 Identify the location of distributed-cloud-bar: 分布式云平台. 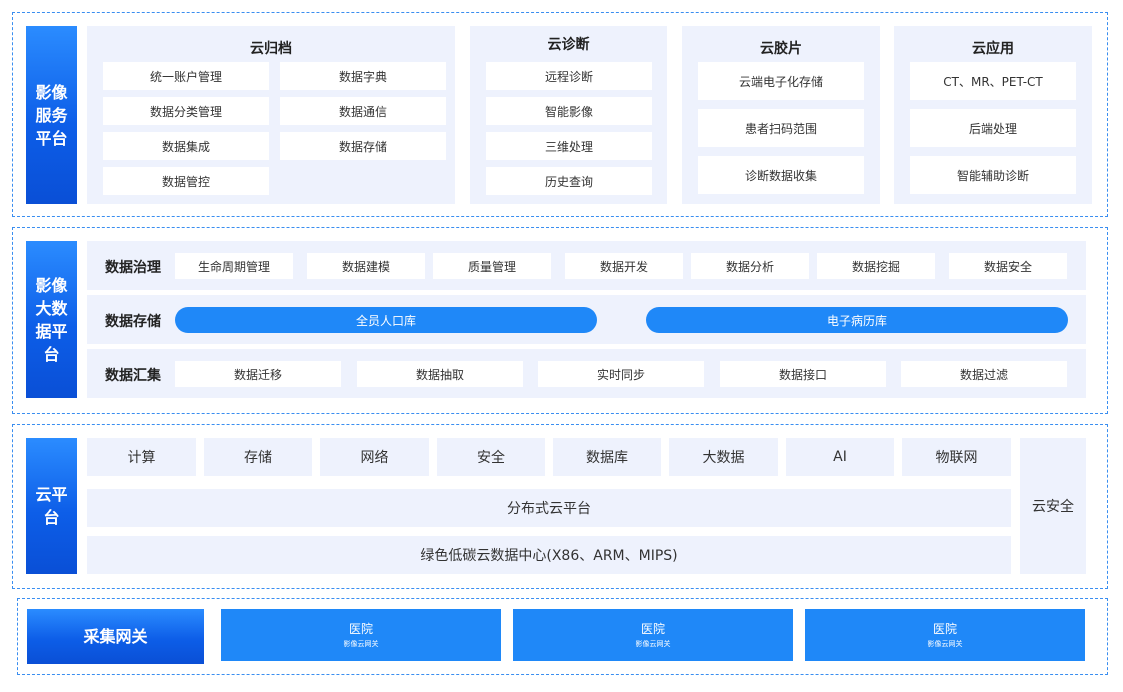
(549, 508).